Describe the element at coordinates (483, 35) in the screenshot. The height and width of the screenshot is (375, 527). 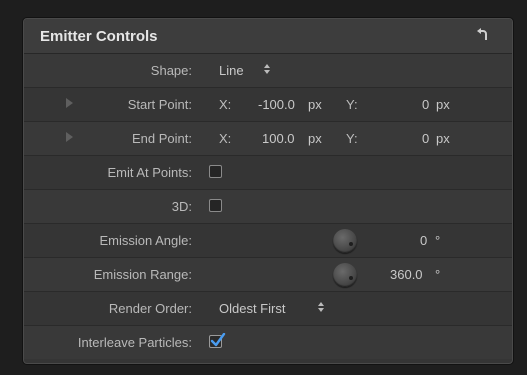
I see `reset-arrow-icon` at that location.